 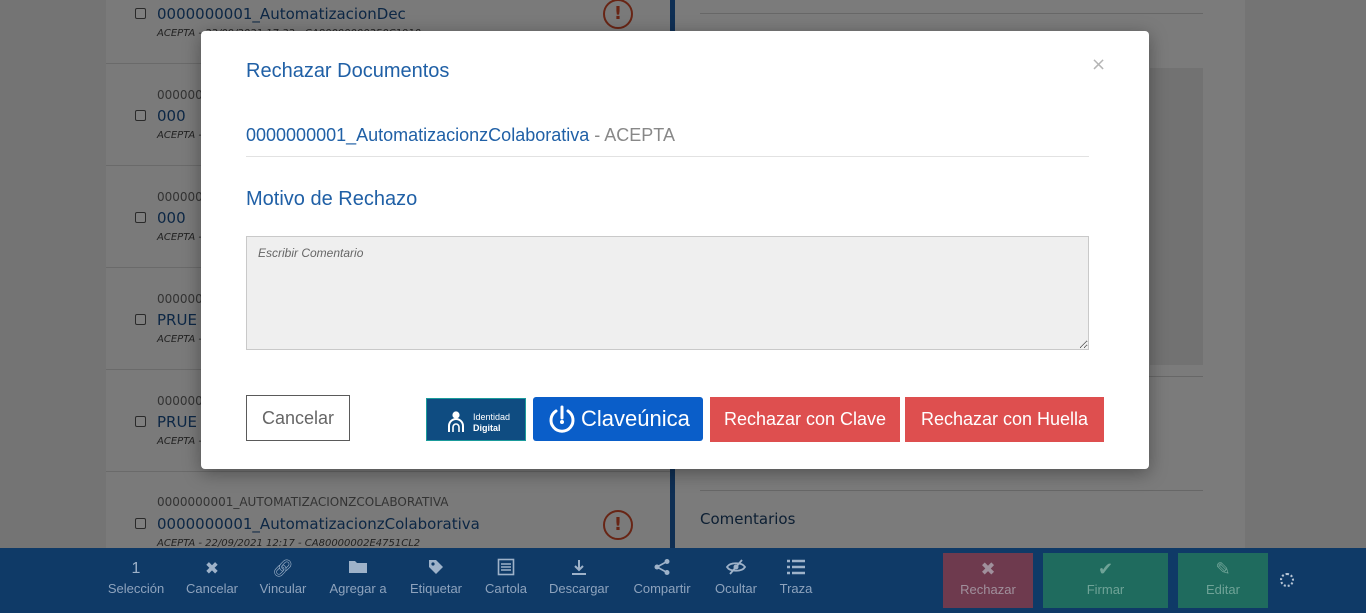 I want to click on reject-button: ✖ Rechazar, so click(x=988, y=580).